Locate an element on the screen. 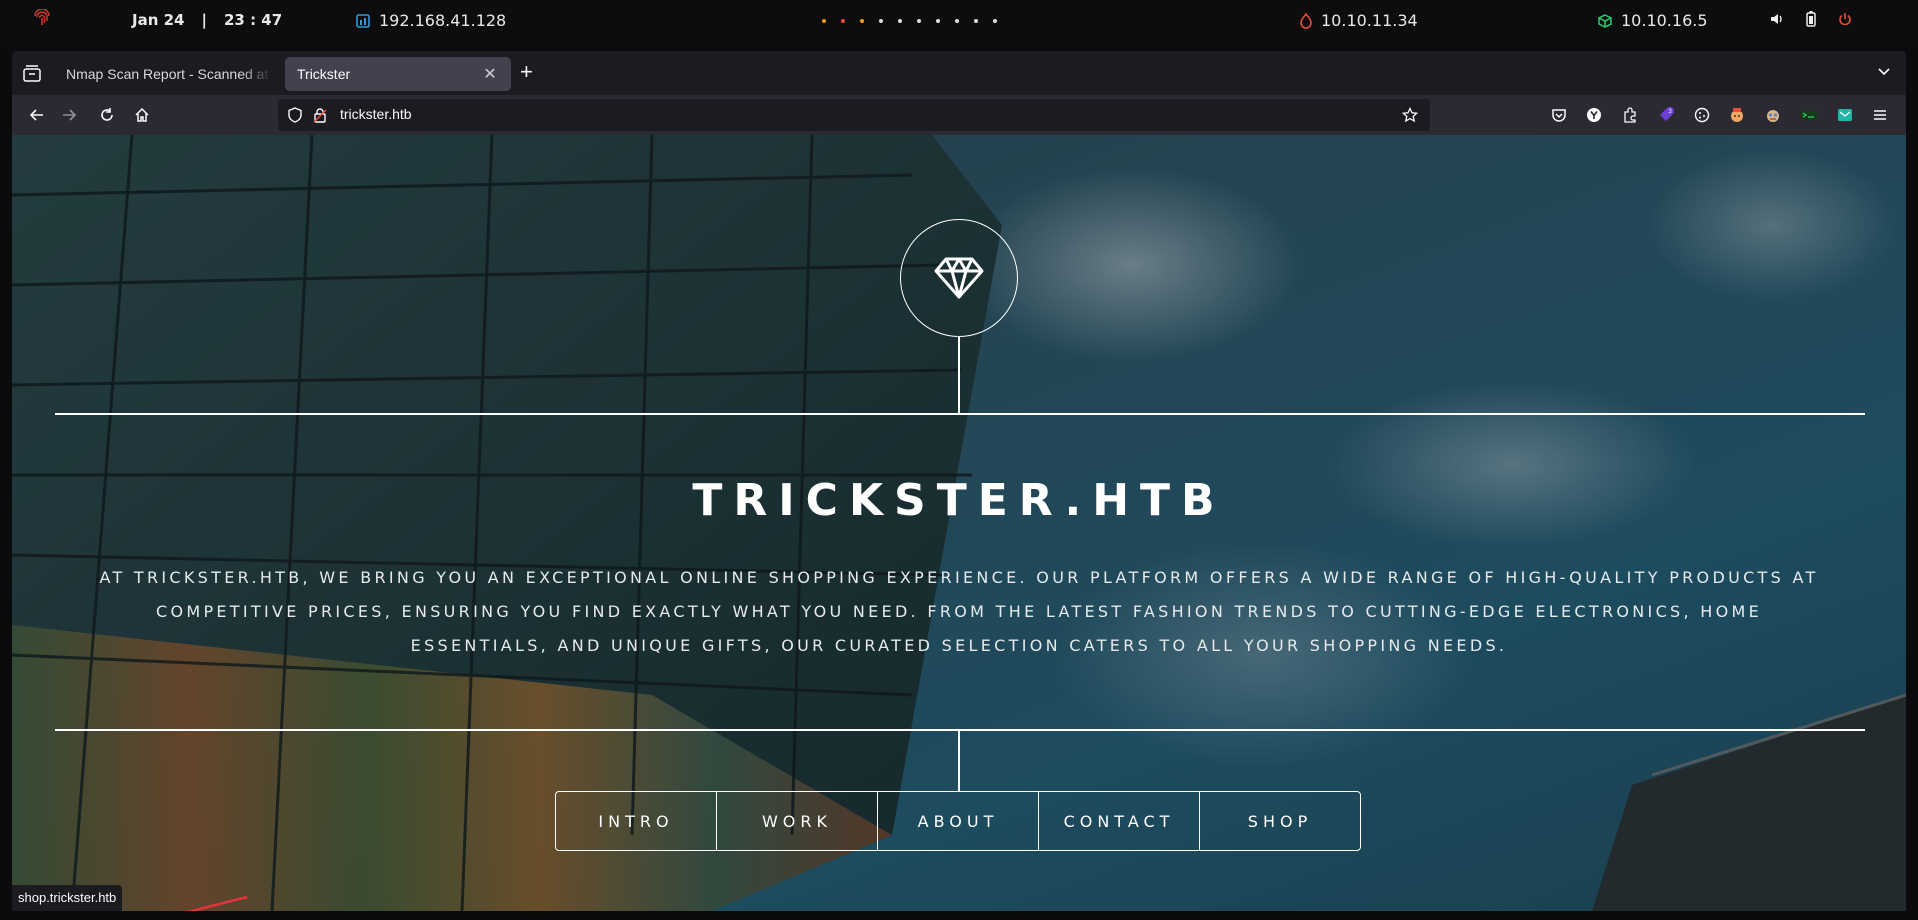  target-icon is located at coordinates (1306, 20).